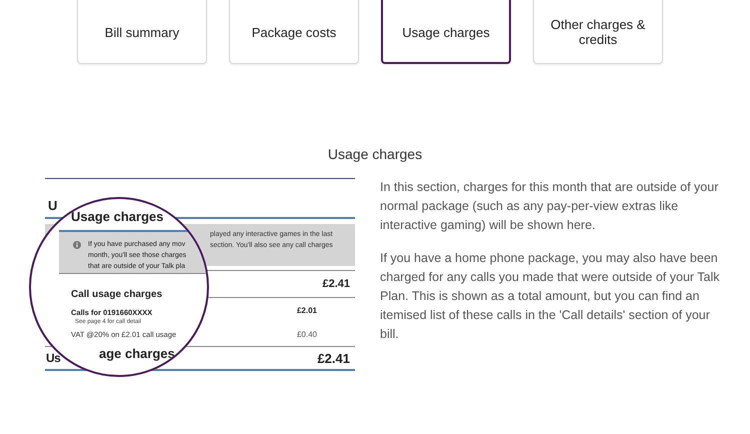 This screenshot has width=750, height=434. I want to click on total-amount: £2.41, so click(333, 358).